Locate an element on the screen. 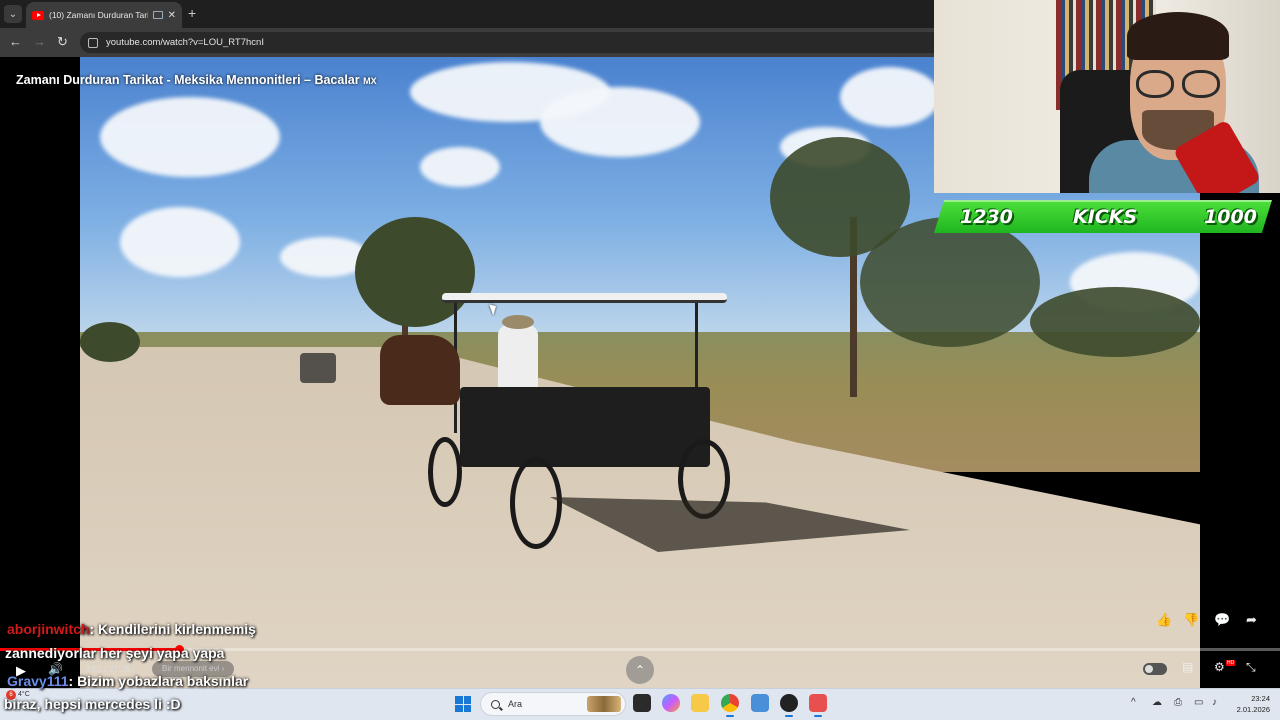  comments-icon: 💬 is located at coordinates (1222, 620).